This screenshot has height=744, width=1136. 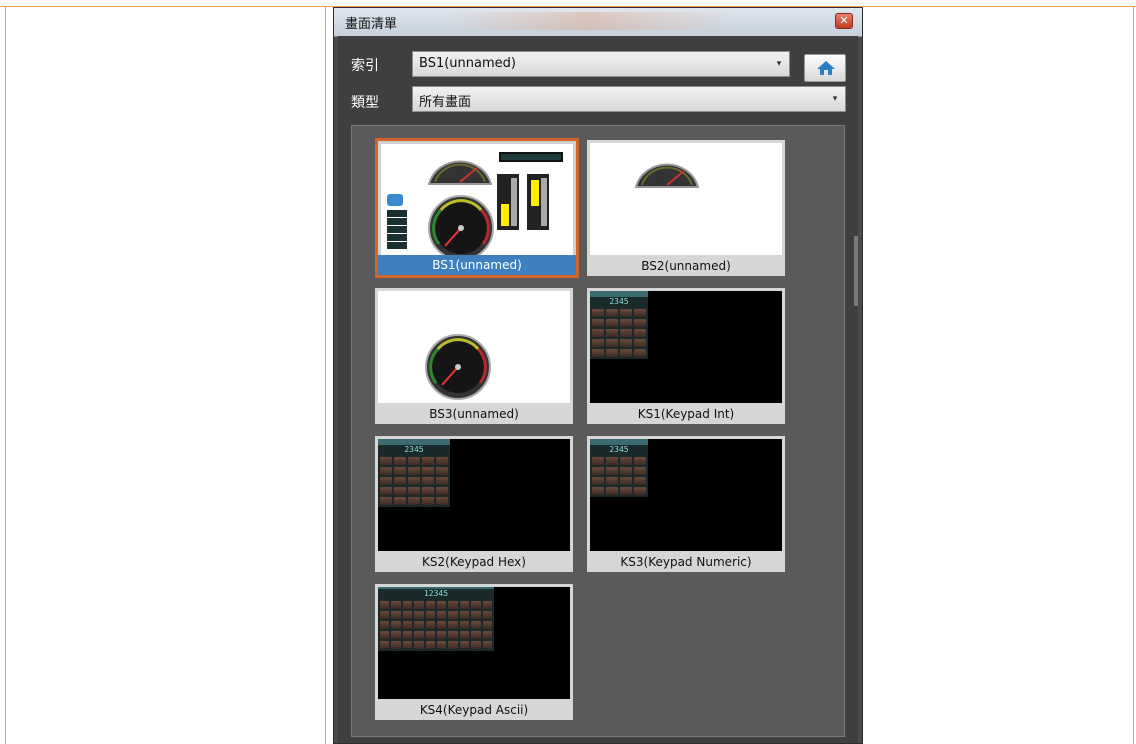 What do you see at coordinates (477, 265) in the screenshot?
I see `thumbnail-label: BS1(unnamed)` at bounding box center [477, 265].